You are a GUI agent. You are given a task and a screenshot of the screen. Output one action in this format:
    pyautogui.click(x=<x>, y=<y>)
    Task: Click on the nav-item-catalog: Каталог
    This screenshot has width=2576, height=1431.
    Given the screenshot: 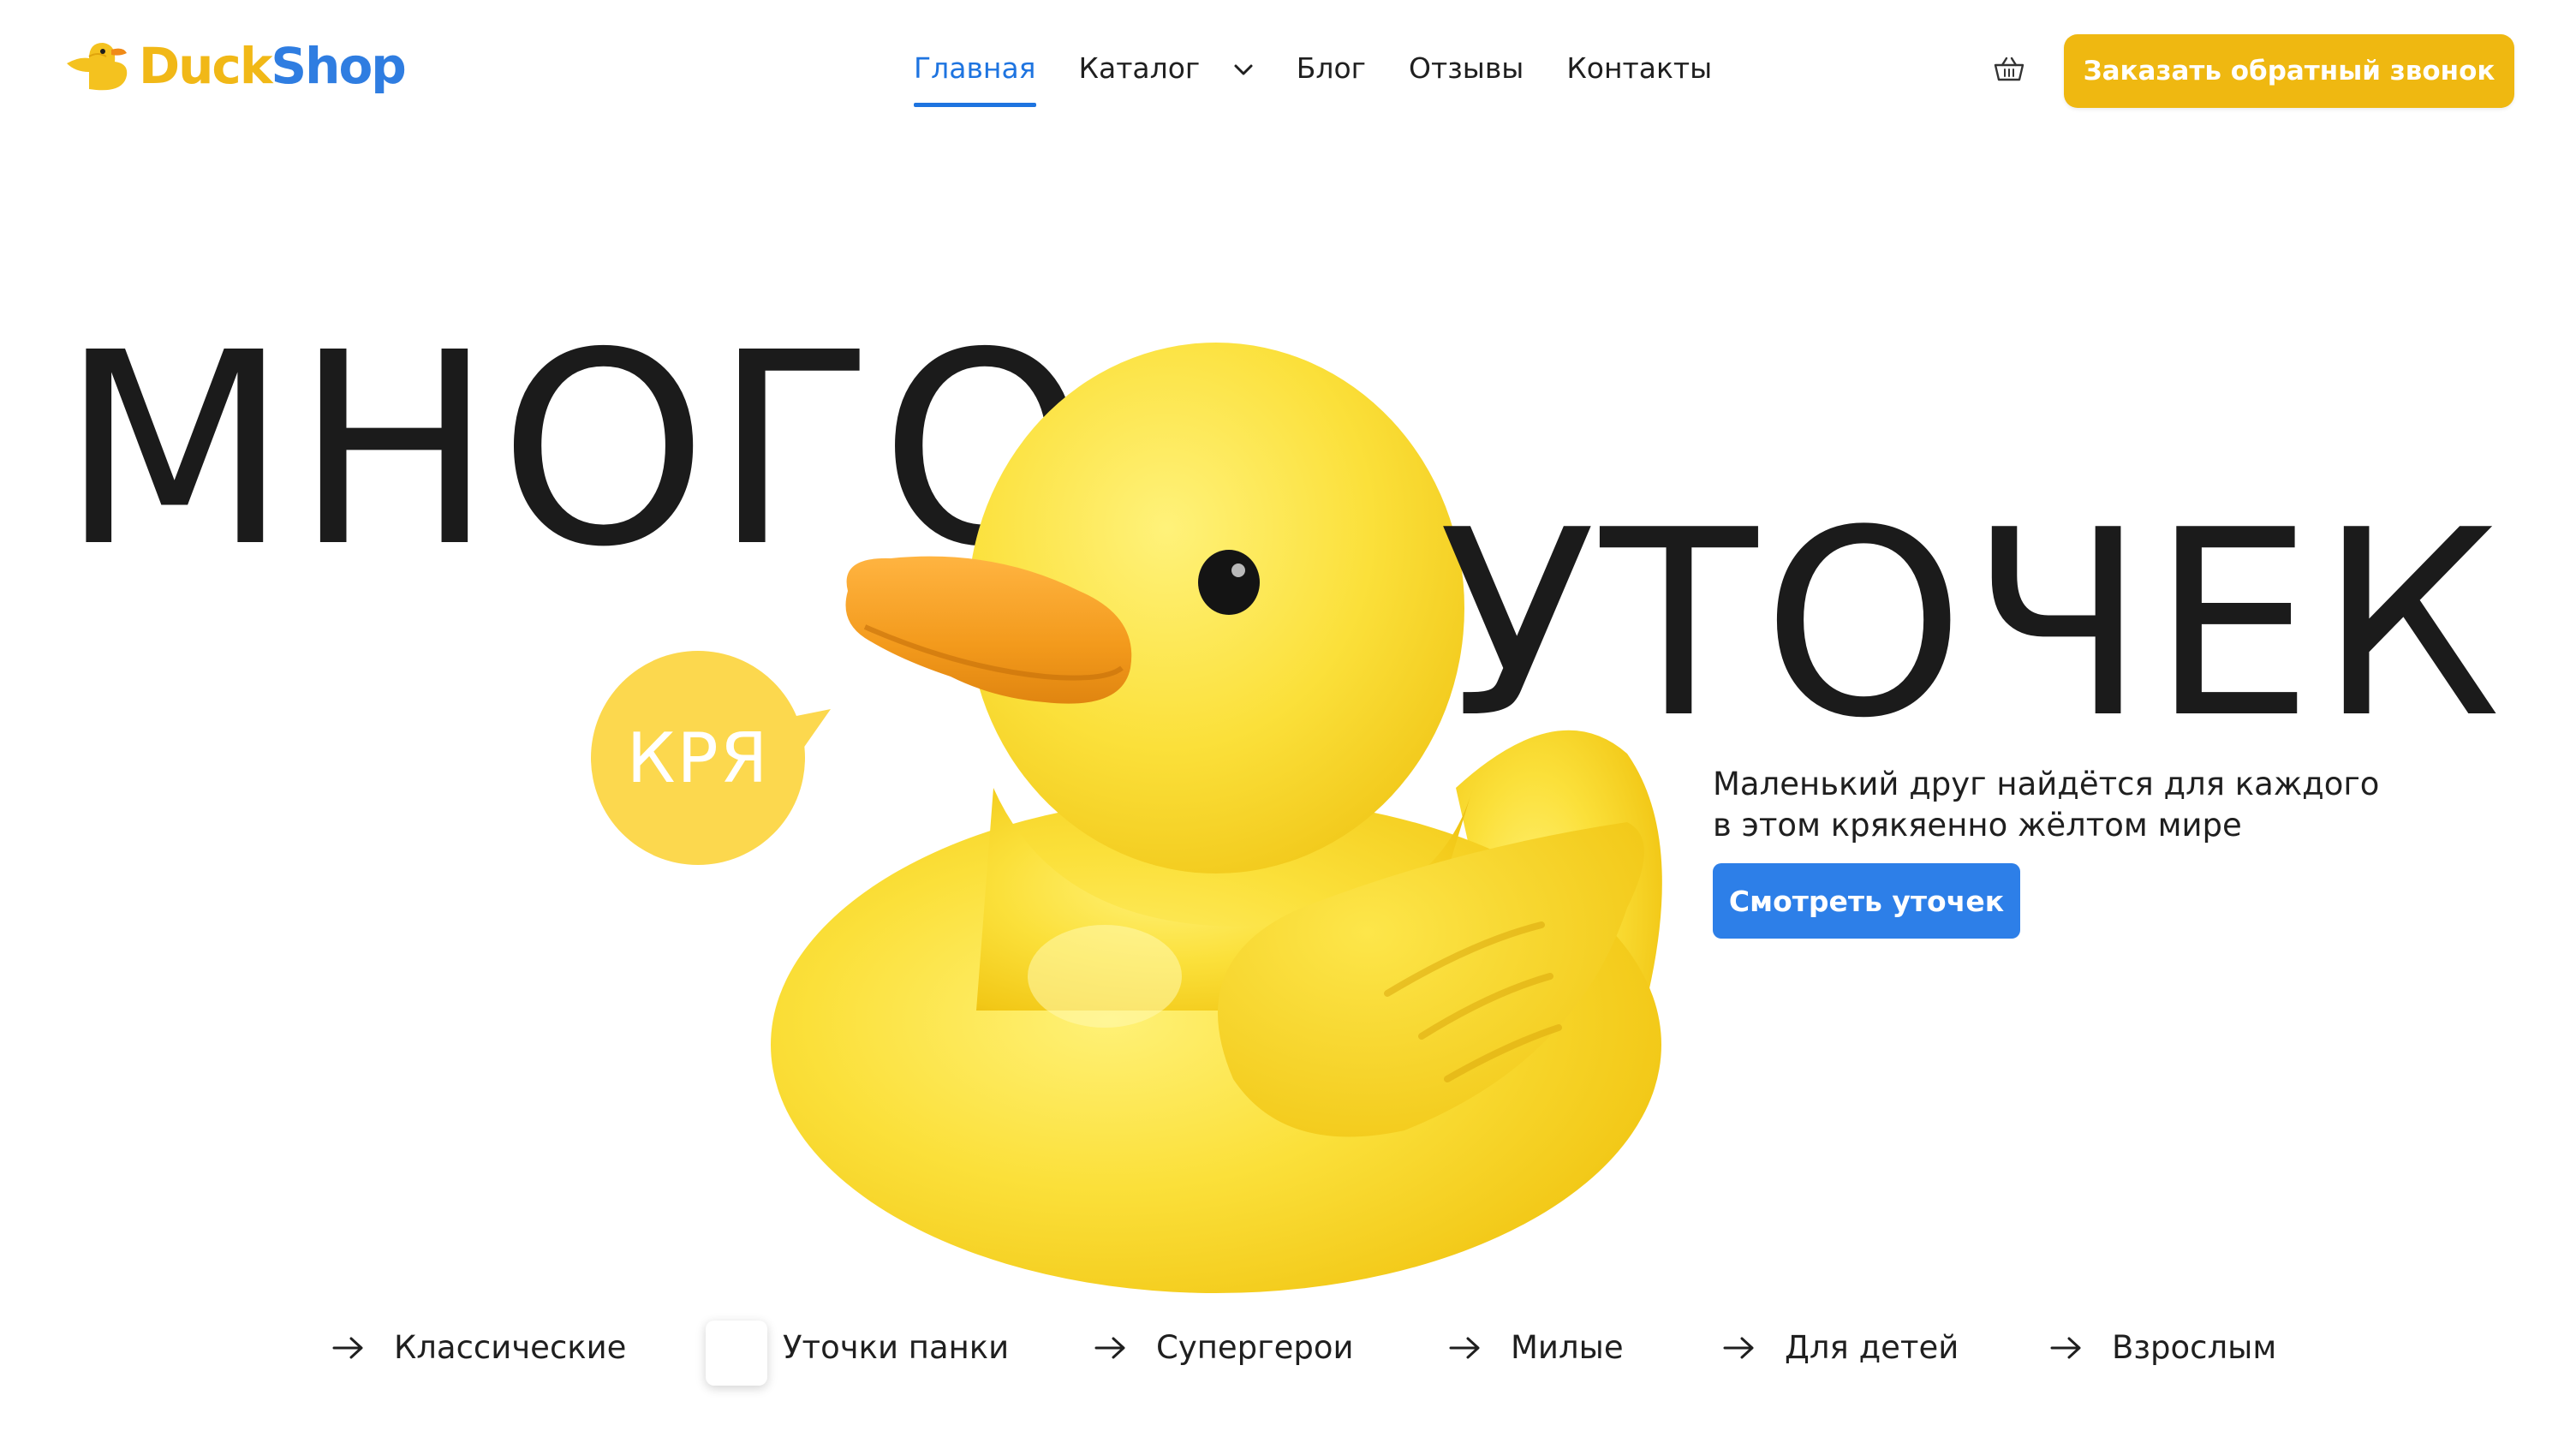 What is the action you would take?
    pyautogui.click(x=1167, y=68)
    